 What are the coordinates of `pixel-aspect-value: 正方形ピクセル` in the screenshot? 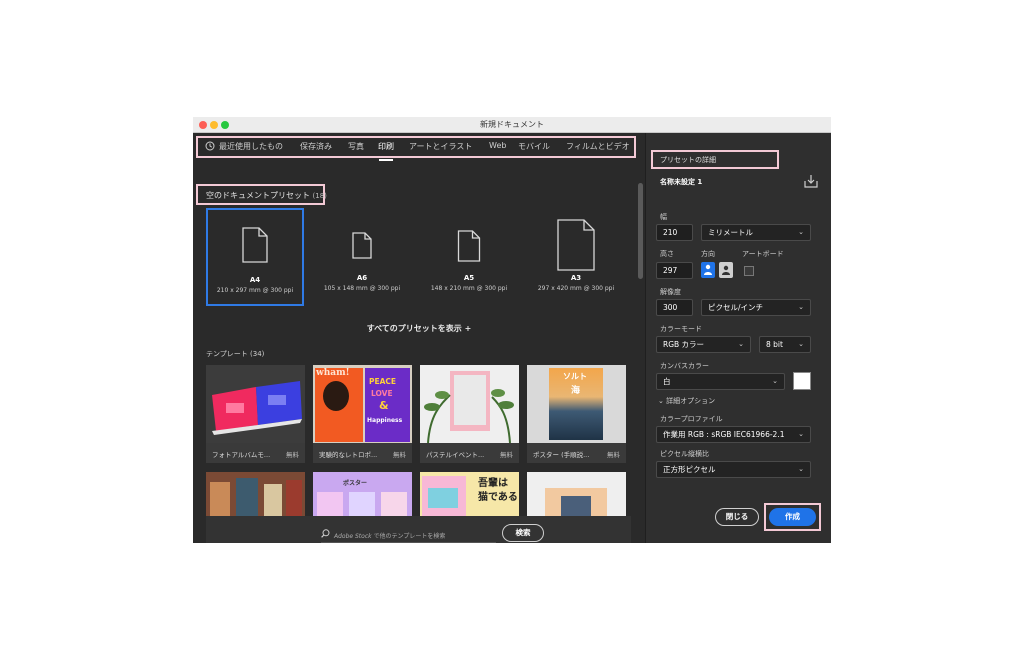 It's located at (689, 469).